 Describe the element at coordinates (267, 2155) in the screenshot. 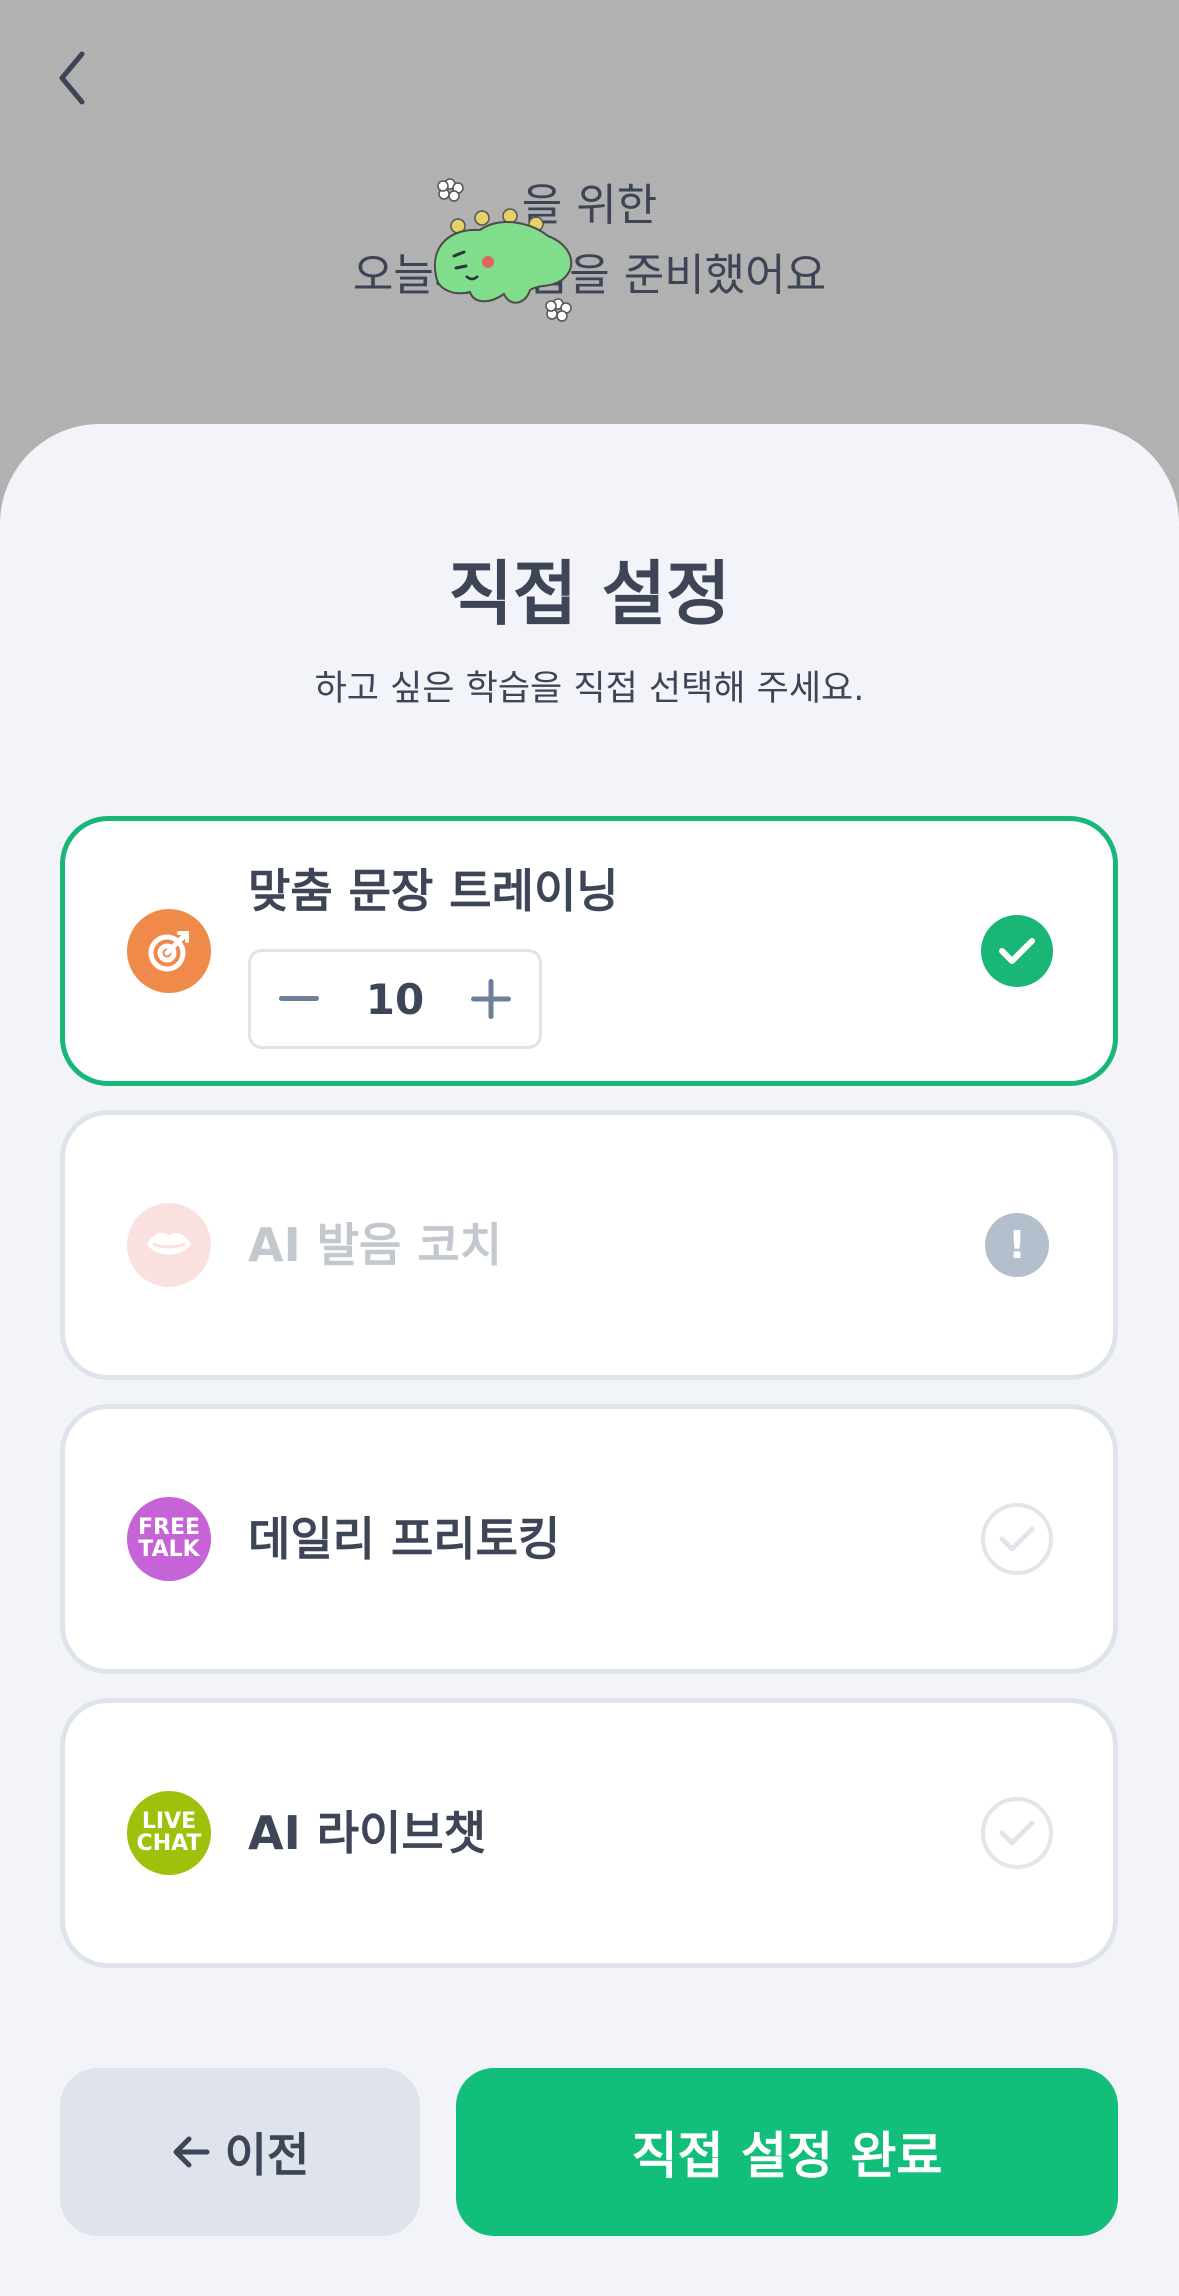

I see `previous-button-label: 이전` at that location.